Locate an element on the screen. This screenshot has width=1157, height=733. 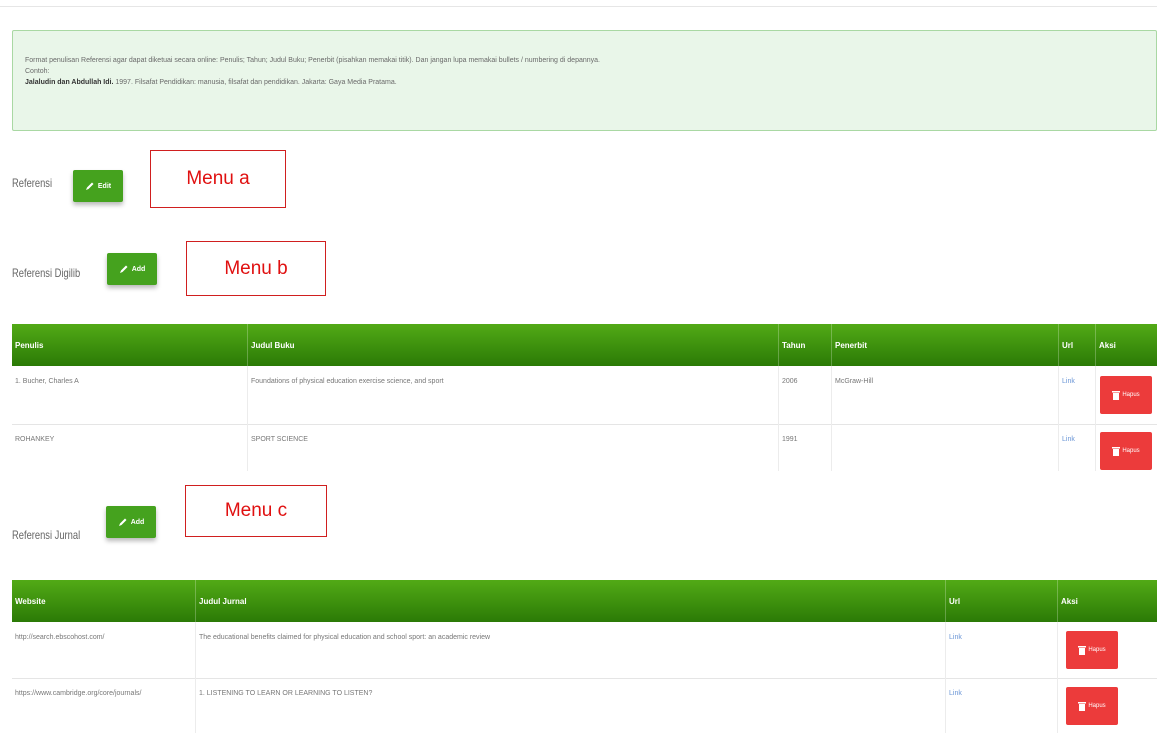
referensi-edit-label: Edit is located at coordinates (104, 186).